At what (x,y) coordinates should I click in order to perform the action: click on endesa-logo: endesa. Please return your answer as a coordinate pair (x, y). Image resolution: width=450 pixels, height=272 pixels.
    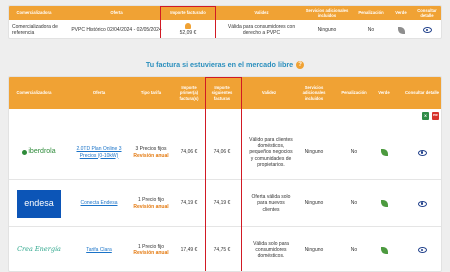
    Looking at the image, I should click on (39, 203).